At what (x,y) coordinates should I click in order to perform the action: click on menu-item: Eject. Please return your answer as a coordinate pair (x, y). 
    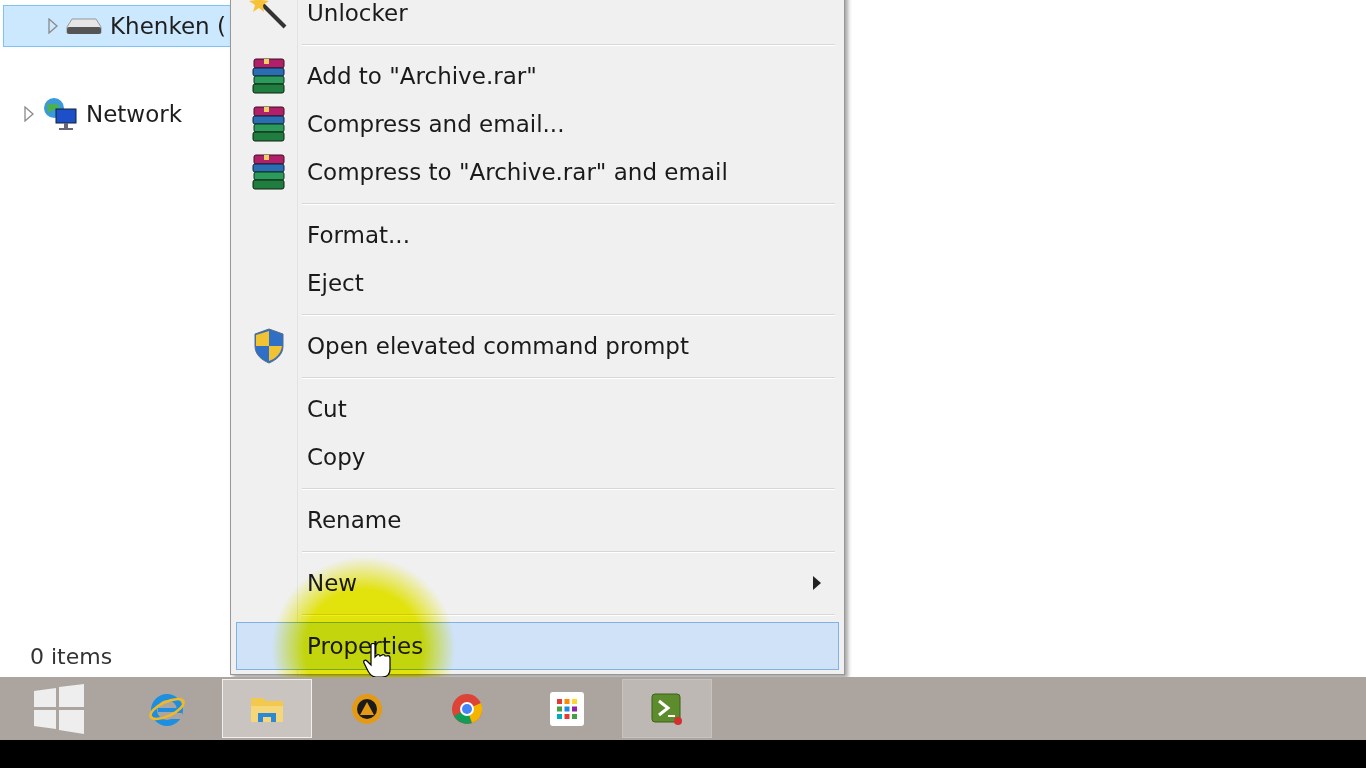
    Looking at the image, I should click on (537, 283).